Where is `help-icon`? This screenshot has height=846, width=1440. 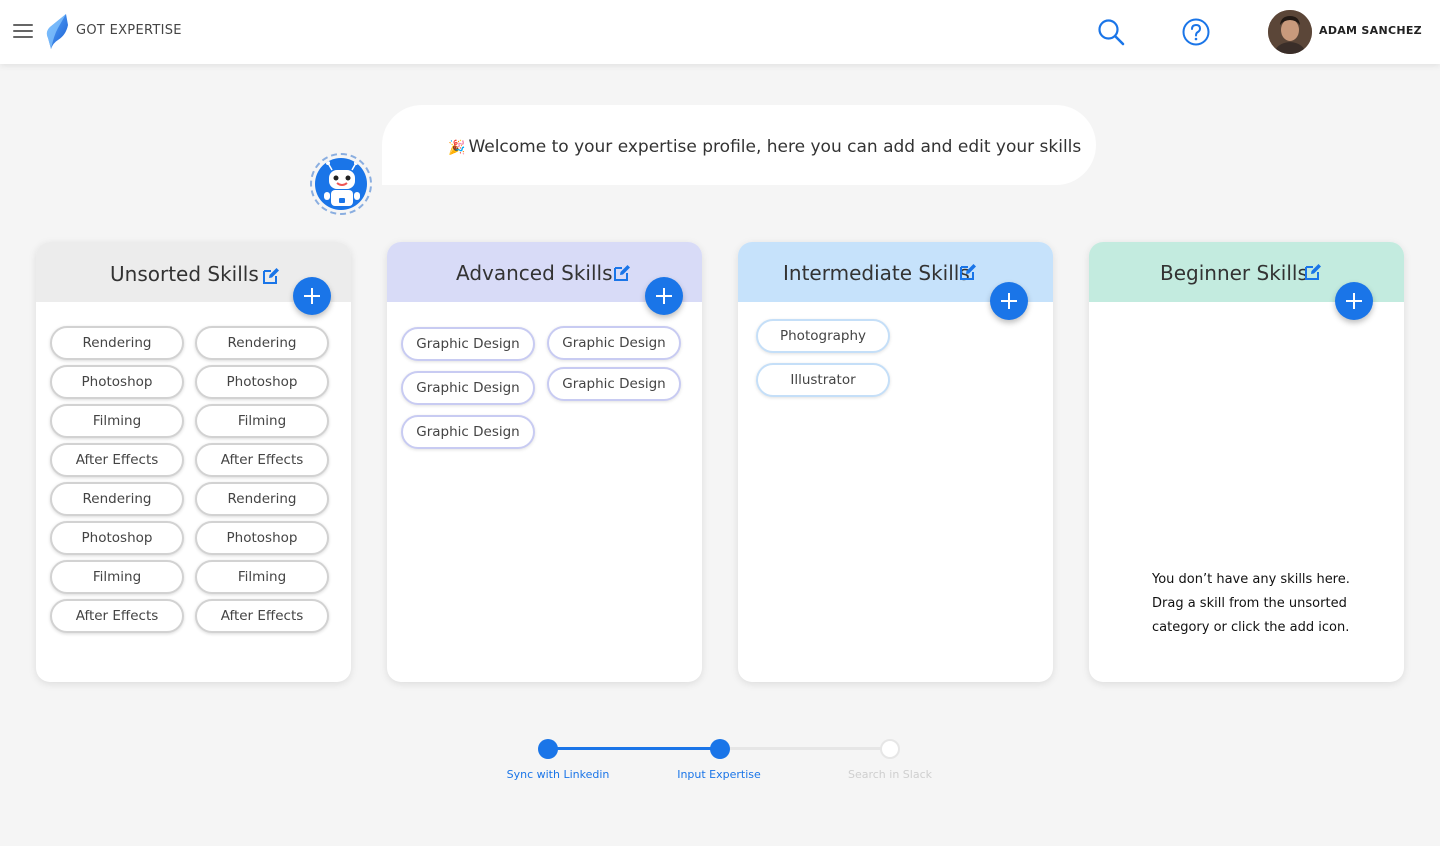 help-icon is located at coordinates (1196, 32).